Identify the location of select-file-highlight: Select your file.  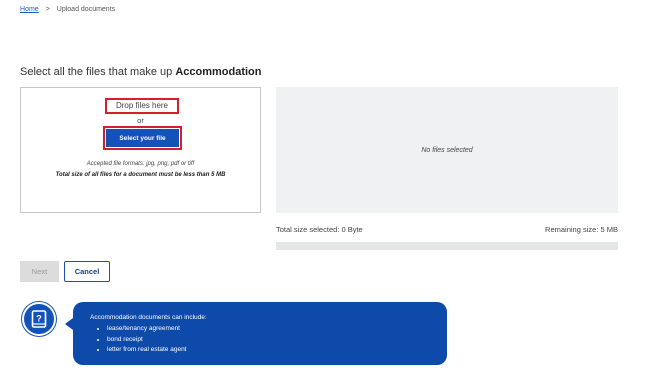
(142, 138).